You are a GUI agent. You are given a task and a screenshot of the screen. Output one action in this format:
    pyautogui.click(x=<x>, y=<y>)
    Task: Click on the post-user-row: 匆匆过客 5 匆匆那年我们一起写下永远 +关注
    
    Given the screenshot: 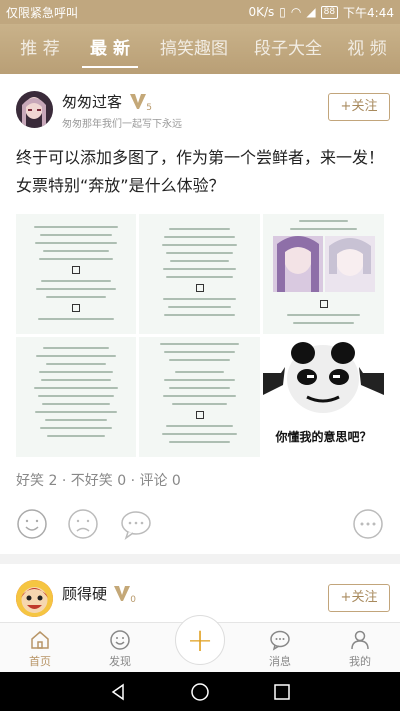 What is the action you would take?
    pyautogui.click(x=203, y=113)
    